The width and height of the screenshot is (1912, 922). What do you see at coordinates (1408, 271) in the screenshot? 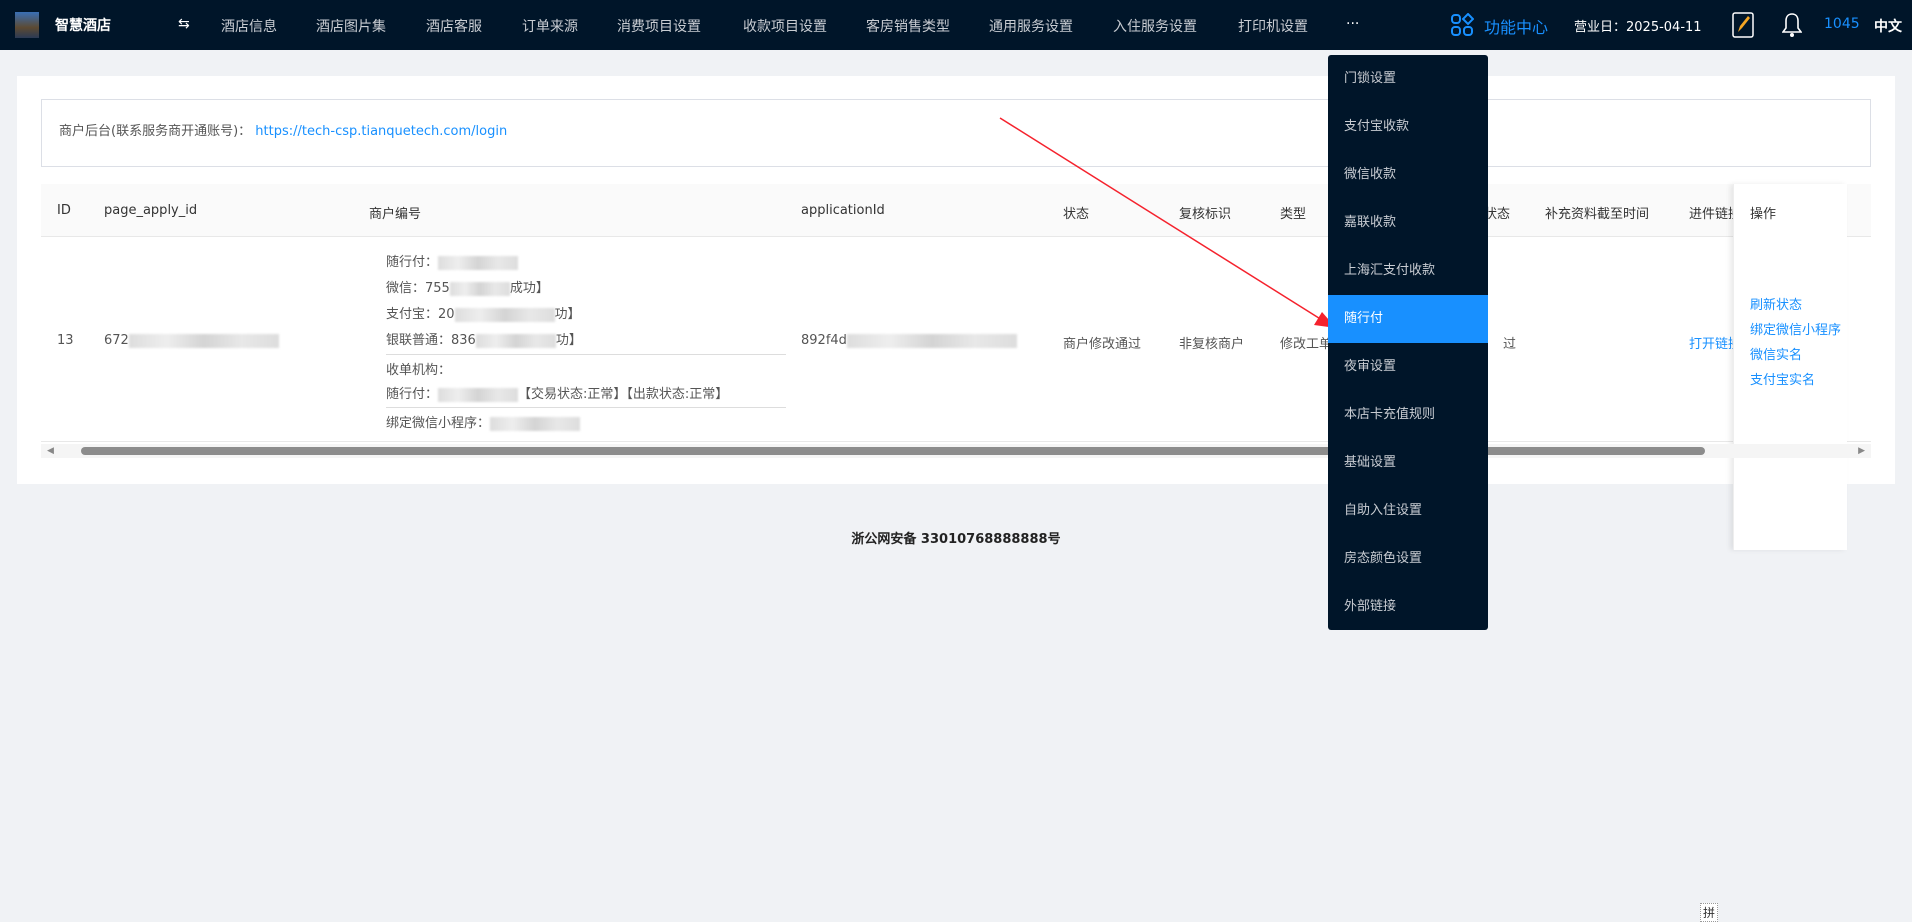
I see `menu-item-shanghai-huipay: 上海汇支付收款` at bounding box center [1408, 271].